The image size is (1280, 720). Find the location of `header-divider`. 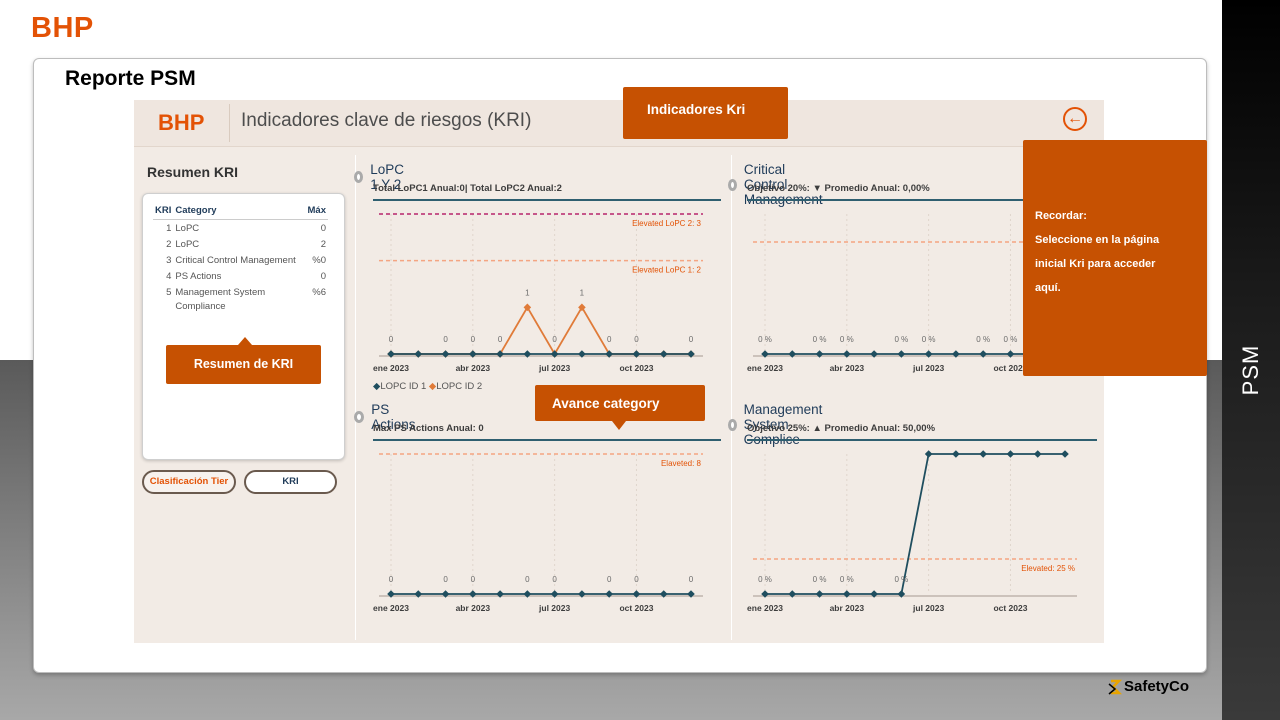

header-divider is located at coordinates (229, 123).